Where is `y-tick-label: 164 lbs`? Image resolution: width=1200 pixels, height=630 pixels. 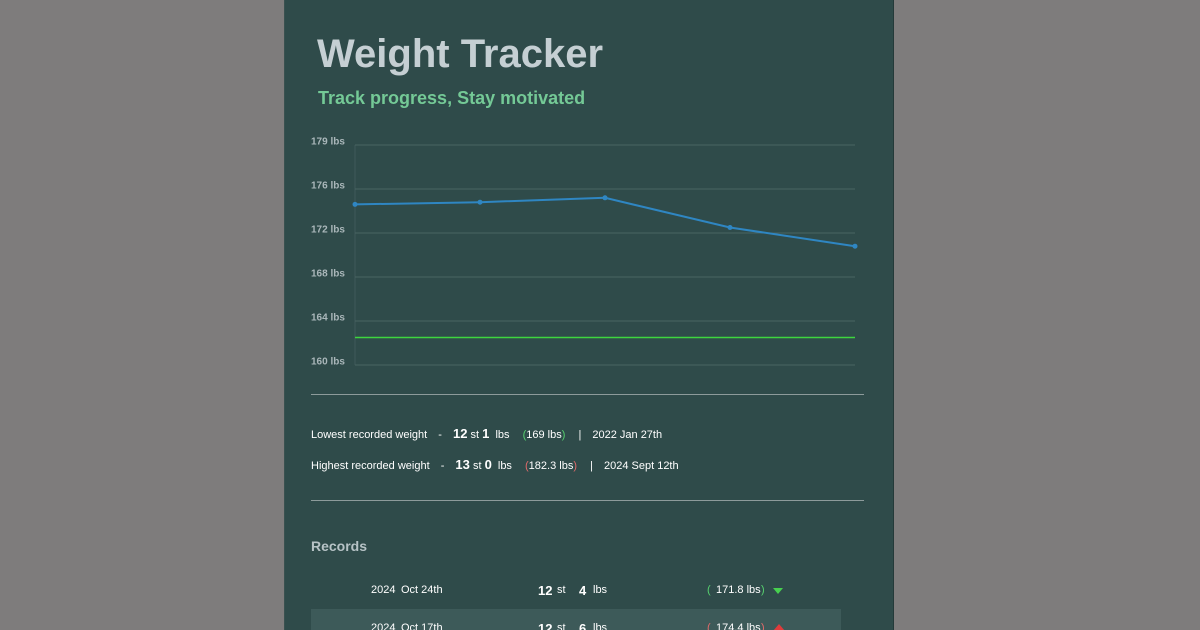
y-tick-label: 164 lbs is located at coordinates (328, 318).